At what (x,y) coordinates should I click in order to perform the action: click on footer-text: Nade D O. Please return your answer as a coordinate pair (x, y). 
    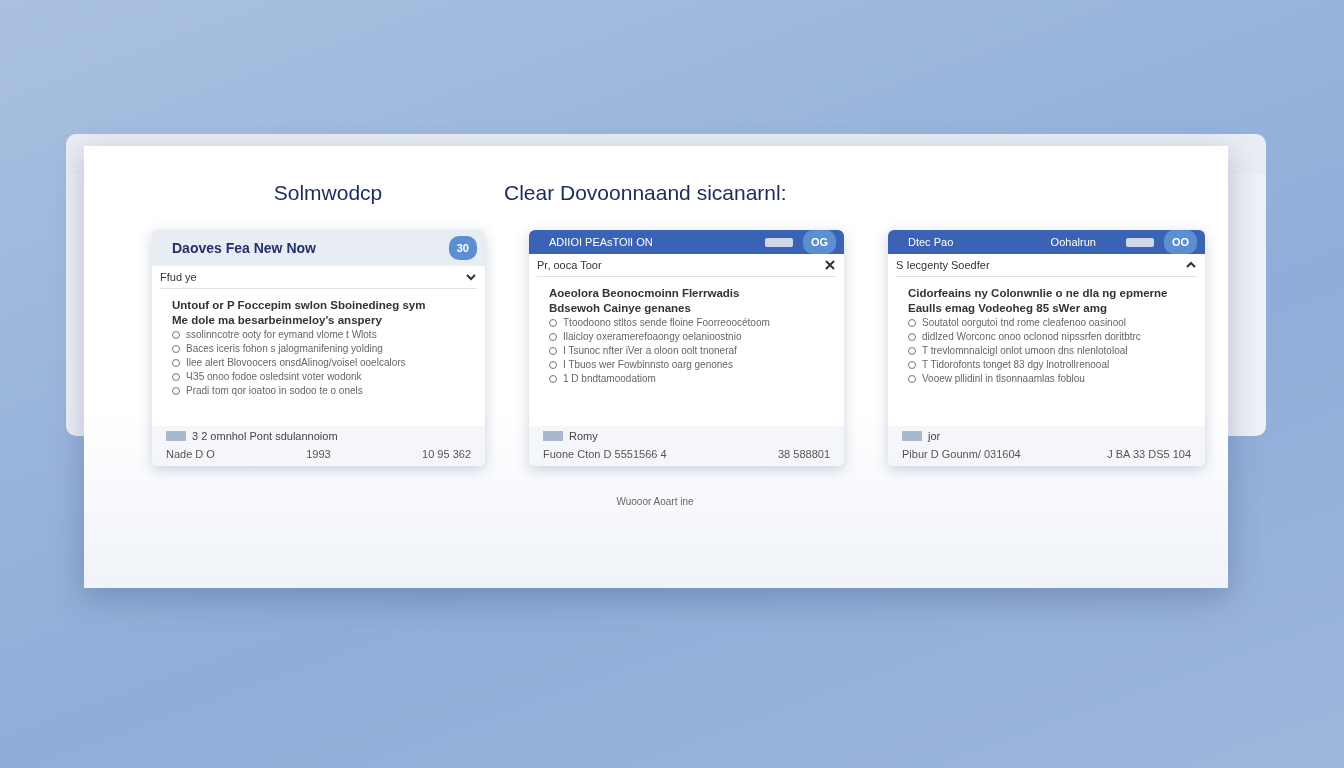
    Looking at the image, I should click on (190, 454).